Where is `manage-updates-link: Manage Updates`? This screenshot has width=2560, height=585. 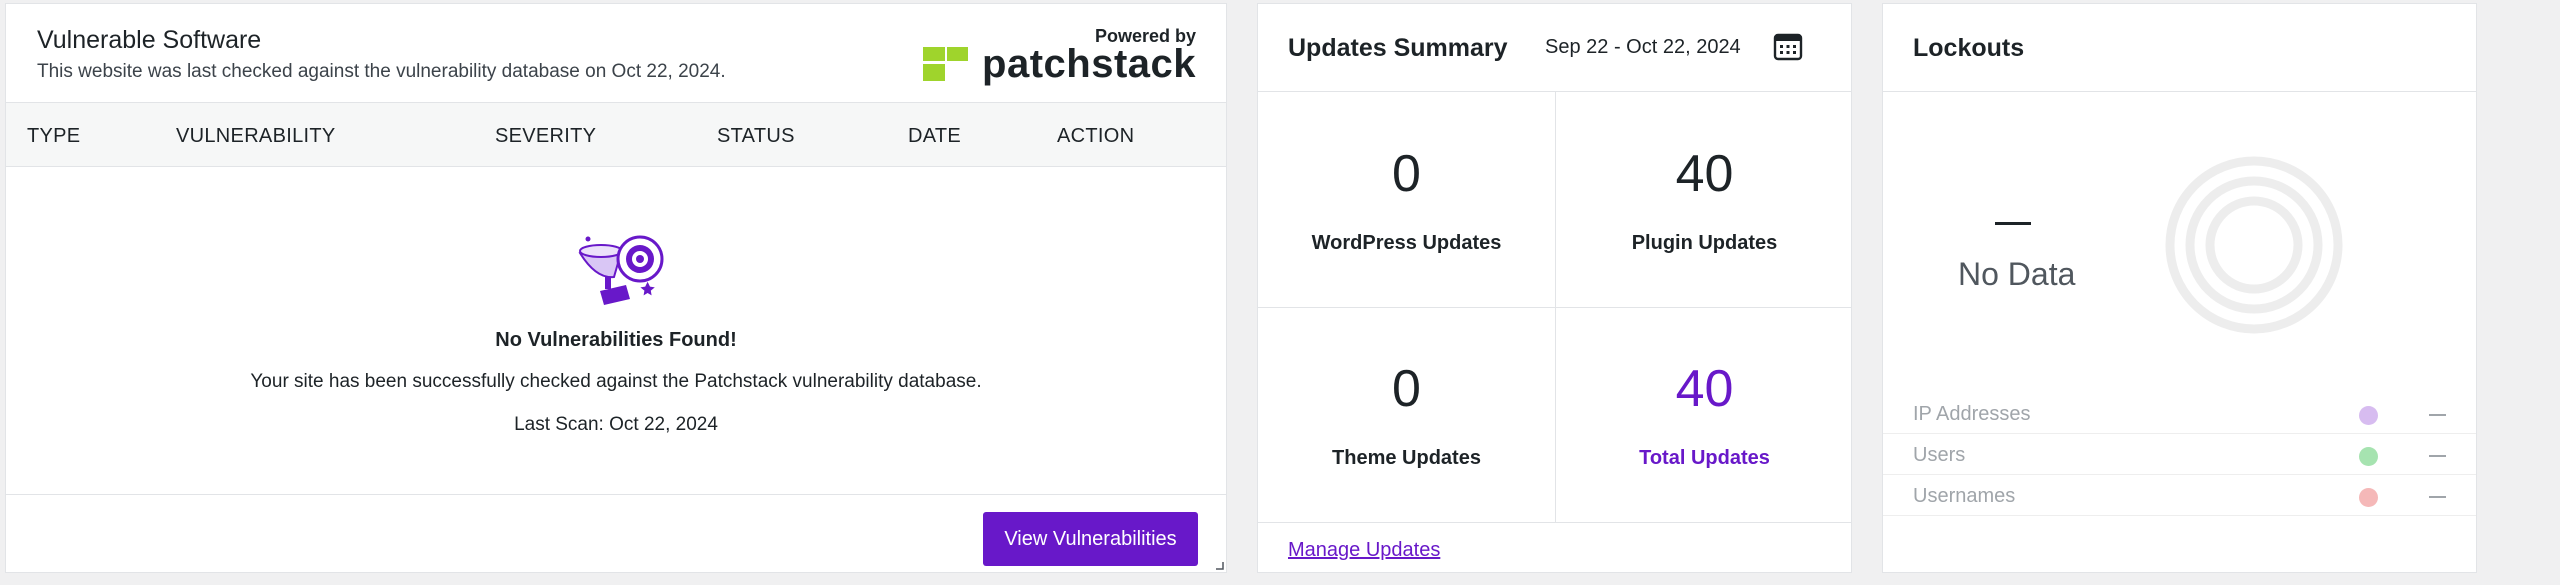
manage-updates-link: Manage Updates is located at coordinates (1364, 550).